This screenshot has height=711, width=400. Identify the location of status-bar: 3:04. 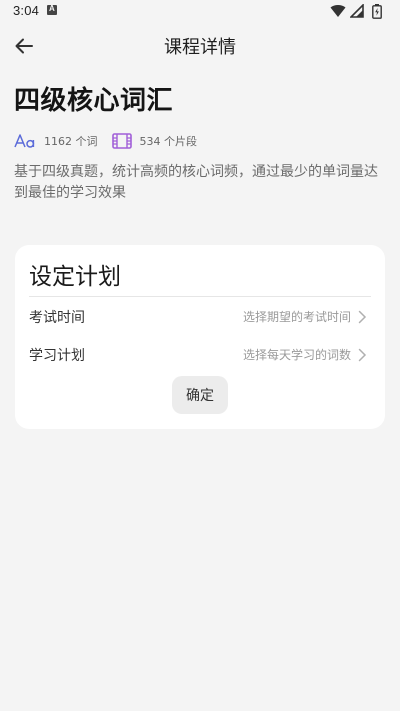
(200, 12).